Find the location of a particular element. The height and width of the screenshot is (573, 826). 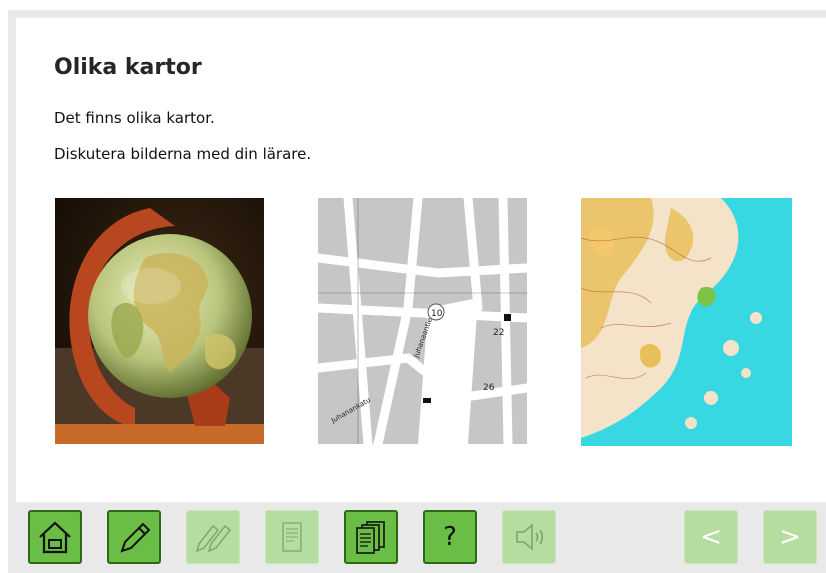

speaker-icon is located at coordinates (529, 537).